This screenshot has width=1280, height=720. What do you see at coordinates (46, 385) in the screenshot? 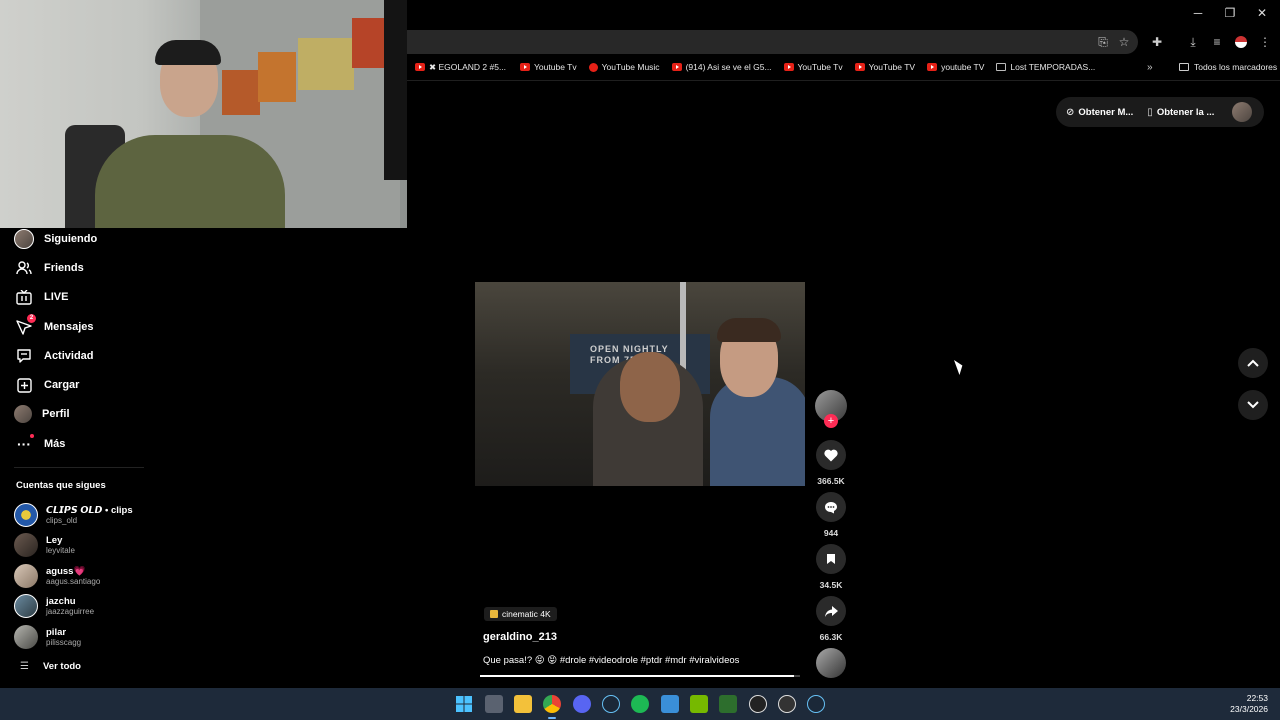
I see `nav-upload: Cargar` at bounding box center [46, 385].